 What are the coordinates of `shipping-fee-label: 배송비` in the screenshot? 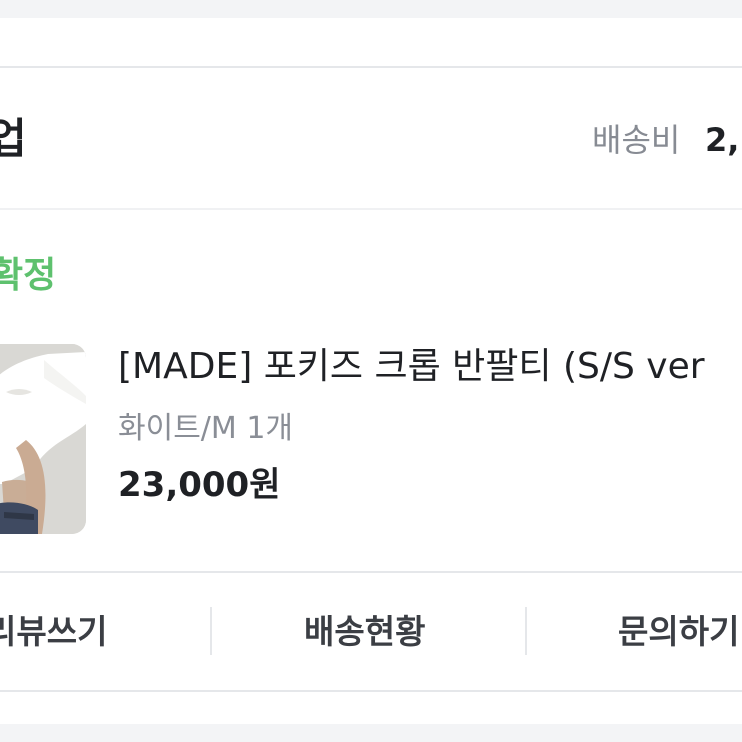 It's located at (636, 140).